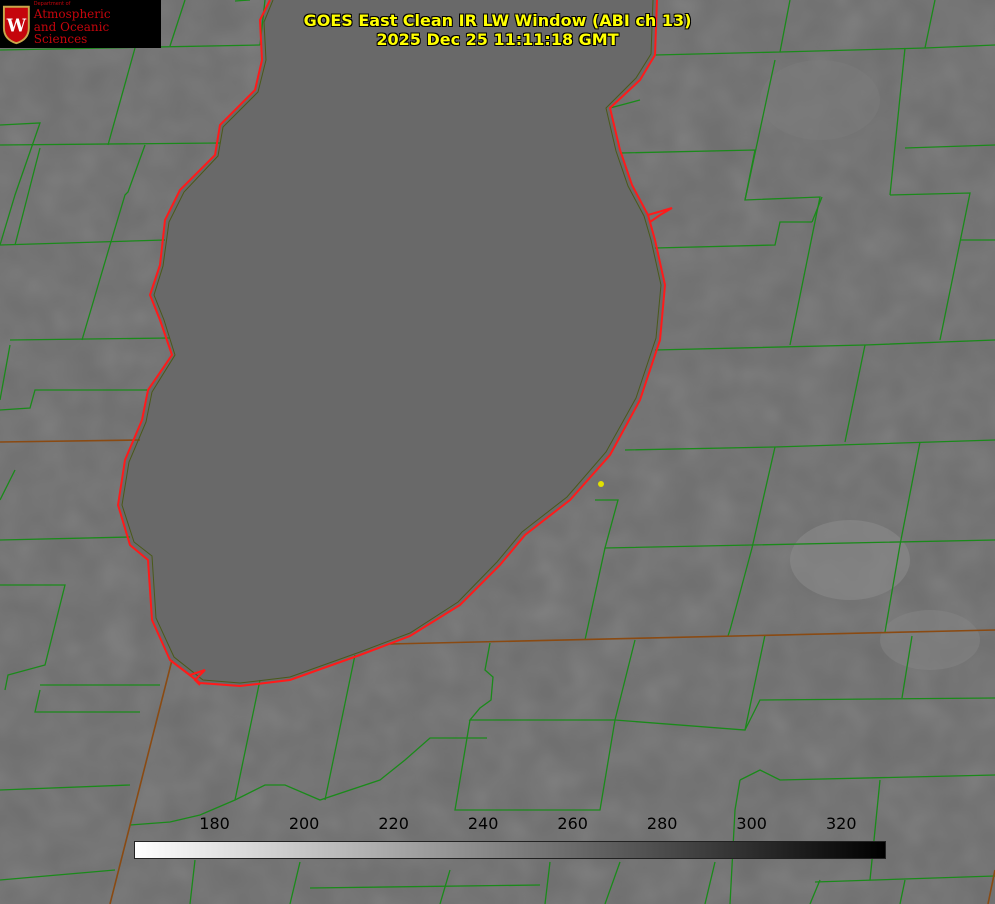 The image size is (995, 904). Describe the element at coordinates (751, 823) in the screenshot. I see `colorbar-tick-label: 300` at that location.